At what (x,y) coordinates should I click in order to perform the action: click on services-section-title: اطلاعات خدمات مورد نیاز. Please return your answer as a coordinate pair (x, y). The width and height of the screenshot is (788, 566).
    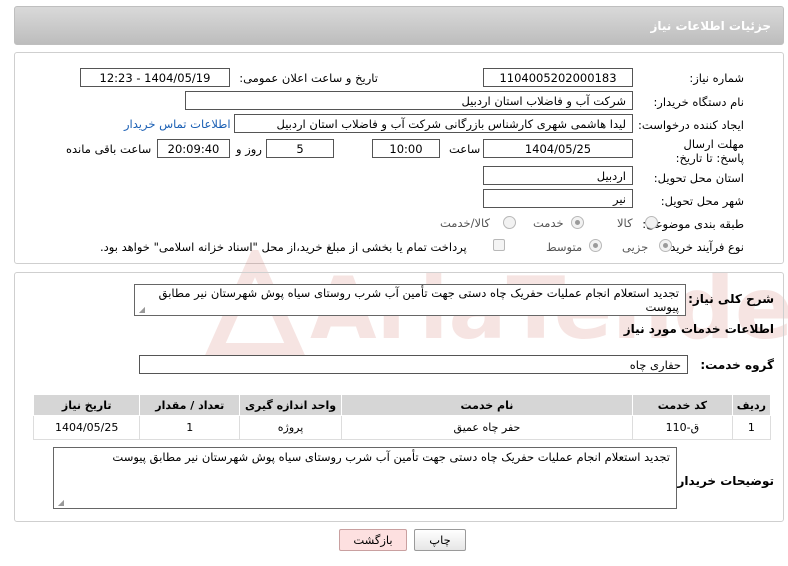
    Looking at the image, I should click on (698, 329).